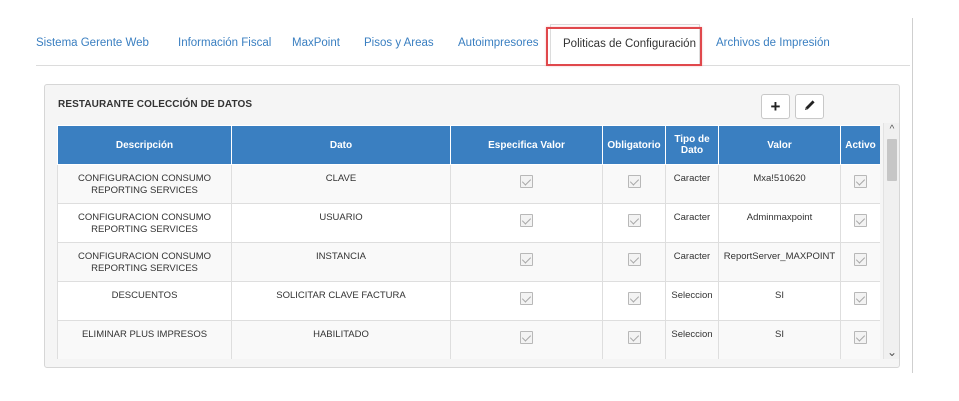 The height and width of the screenshot is (401, 959). Describe the element at coordinates (144, 301) in the screenshot. I see `cell-descripcion: DESCUENTOS` at that location.